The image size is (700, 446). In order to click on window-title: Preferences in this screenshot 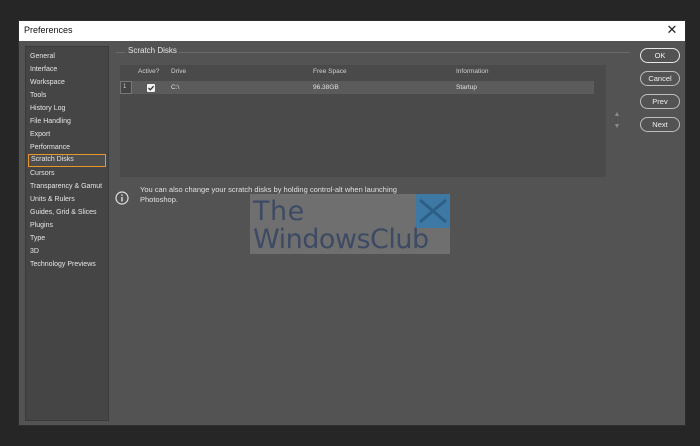, I will do `click(48, 30)`.